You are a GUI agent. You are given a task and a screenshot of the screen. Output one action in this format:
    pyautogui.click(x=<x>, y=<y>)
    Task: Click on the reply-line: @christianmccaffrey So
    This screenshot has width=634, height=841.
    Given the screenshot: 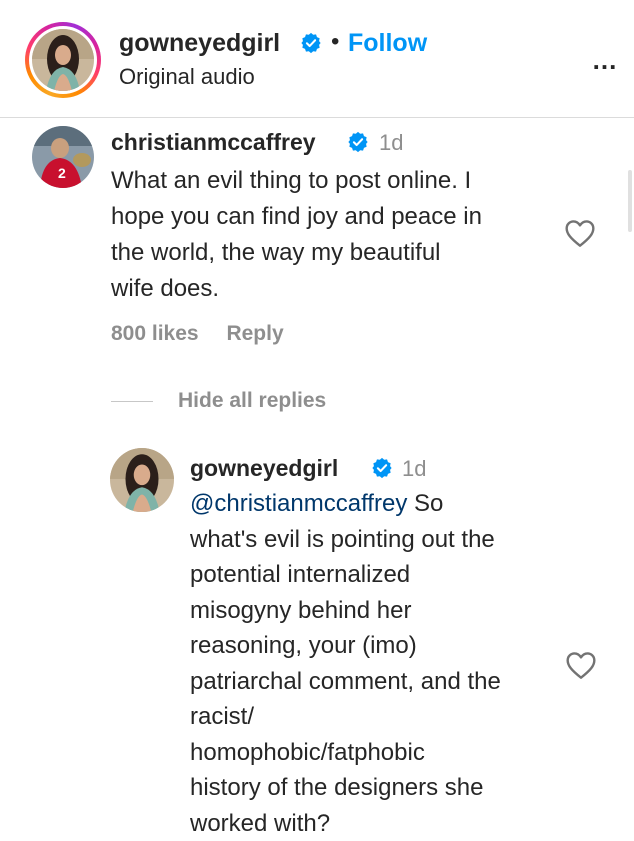 What is the action you would take?
    pyautogui.click(x=375, y=504)
    